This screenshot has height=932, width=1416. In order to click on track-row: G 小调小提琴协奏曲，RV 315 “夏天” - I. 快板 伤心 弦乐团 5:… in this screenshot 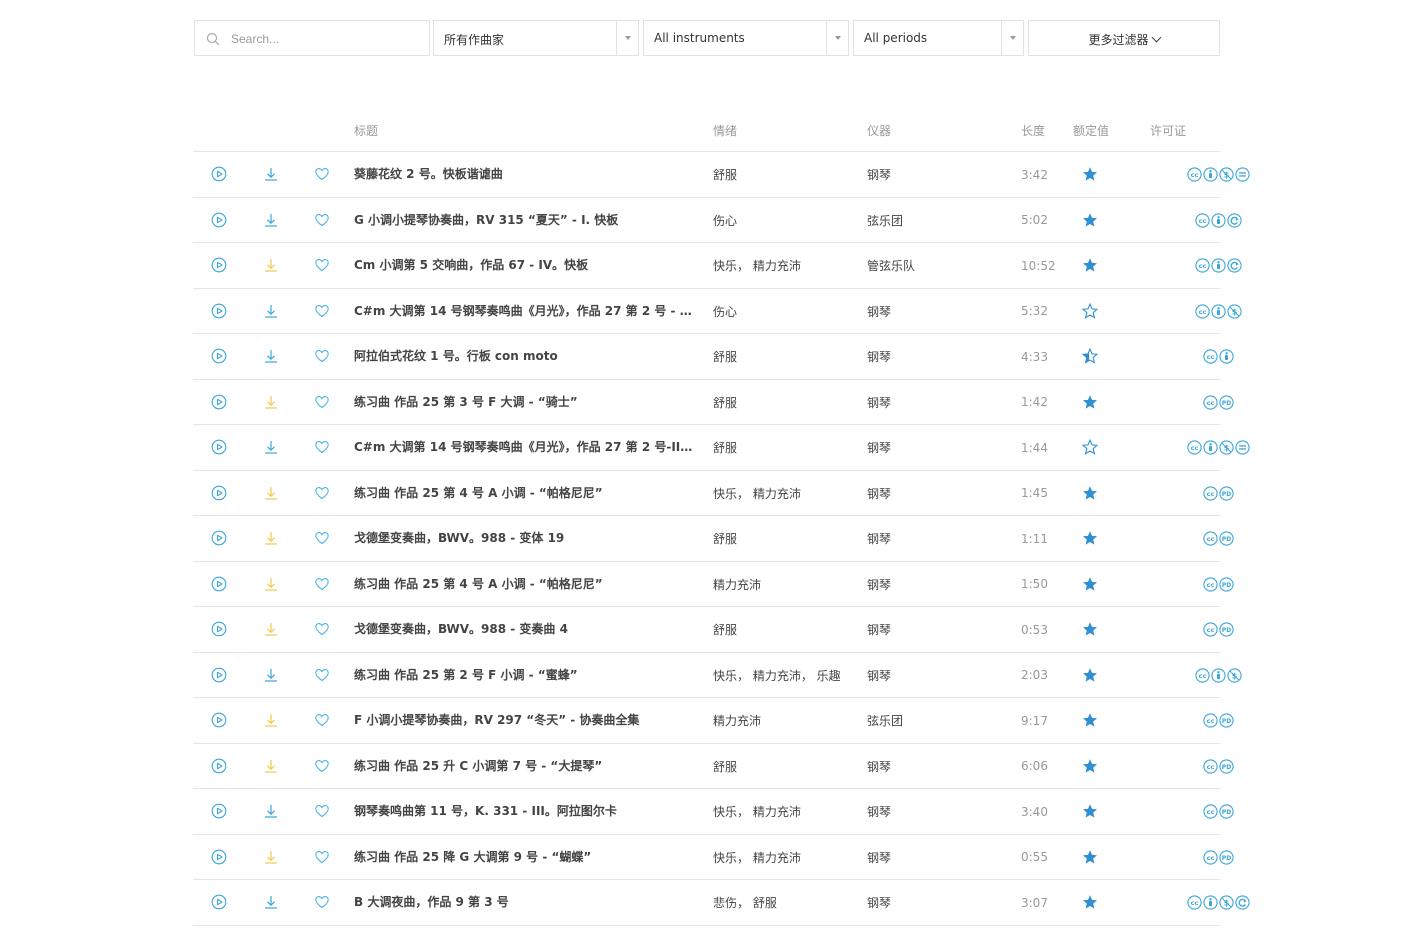, I will do `click(717, 220)`.